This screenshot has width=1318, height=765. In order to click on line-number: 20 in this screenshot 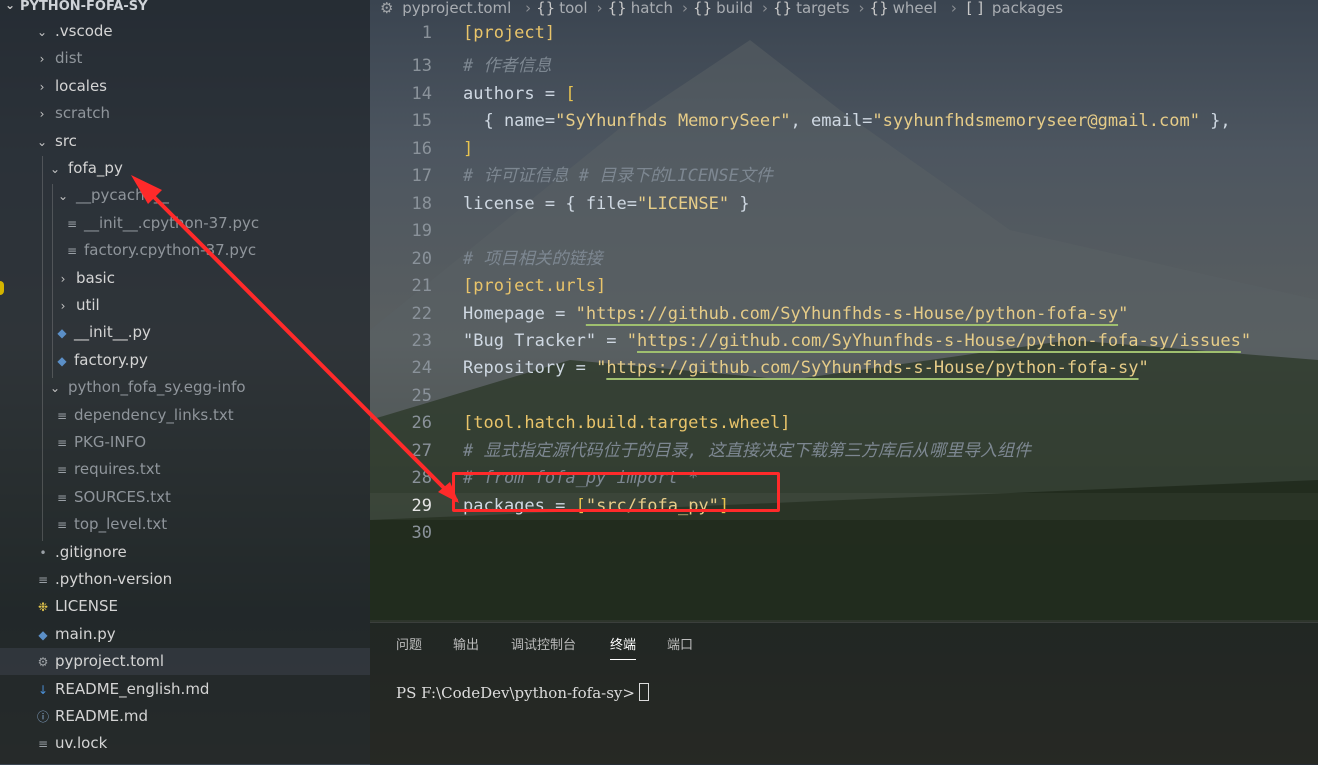, I will do `click(421, 258)`.